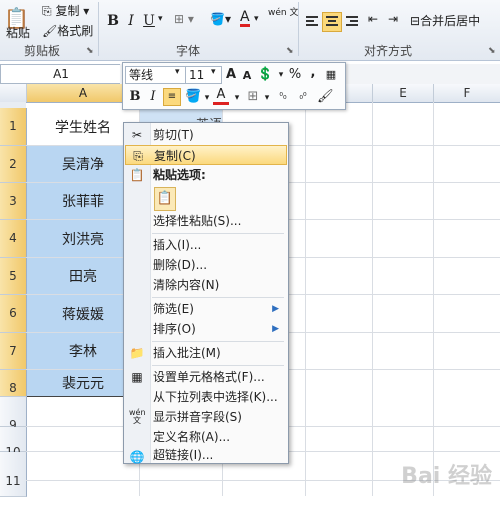  What do you see at coordinates (492, 51) in the screenshot?
I see `alignment-launcher-icon: ⬊` at bounding box center [492, 51].